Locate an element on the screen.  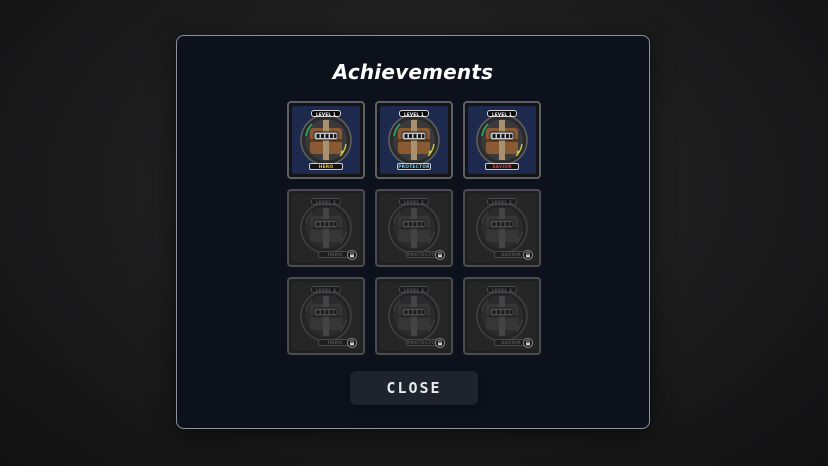
achievement-card-inner: LEVEL 1 SAVIOR is located at coordinates (502, 140).